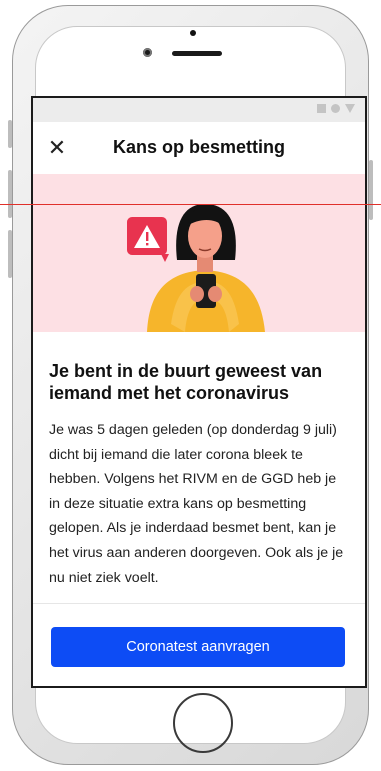  What do you see at coordinates (190, 204) in the screenshot?
I see `red-guide-line` at bounding box center [190, 204].